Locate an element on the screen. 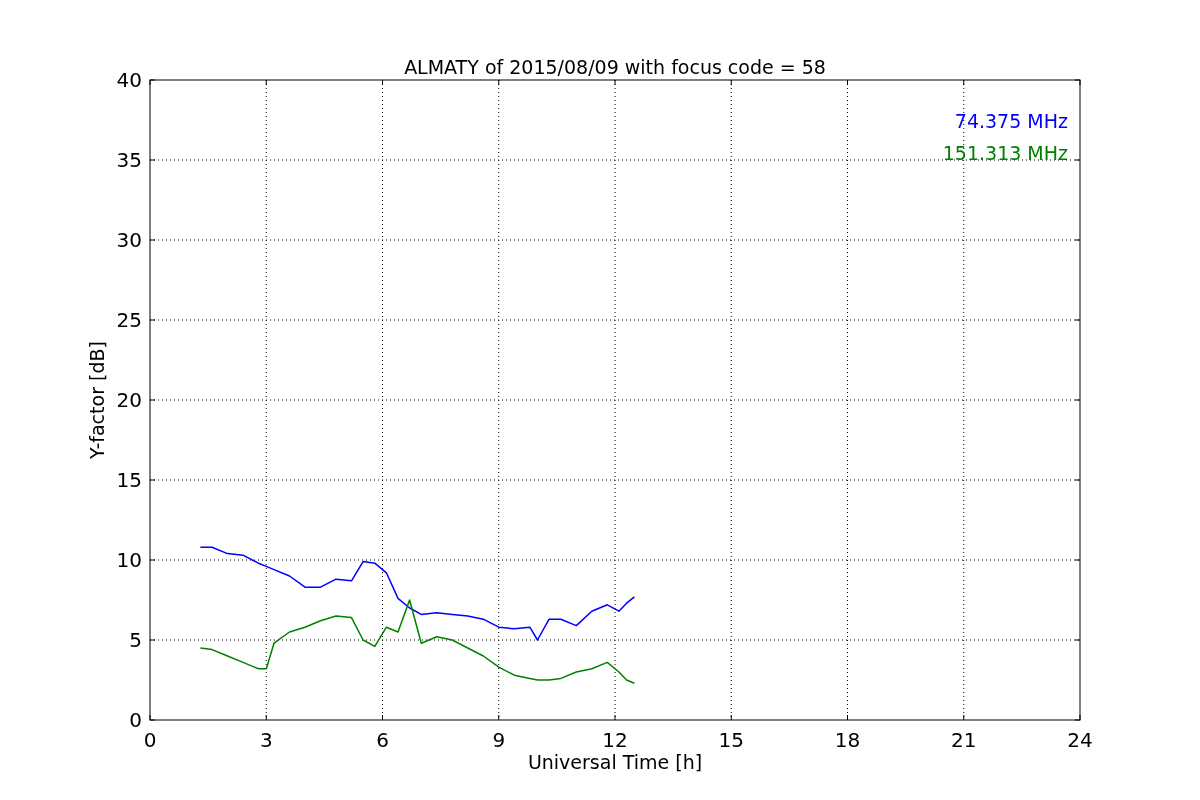 The image size is (1200, 800). tick-label: 40 is located at coordinates (129, 80).